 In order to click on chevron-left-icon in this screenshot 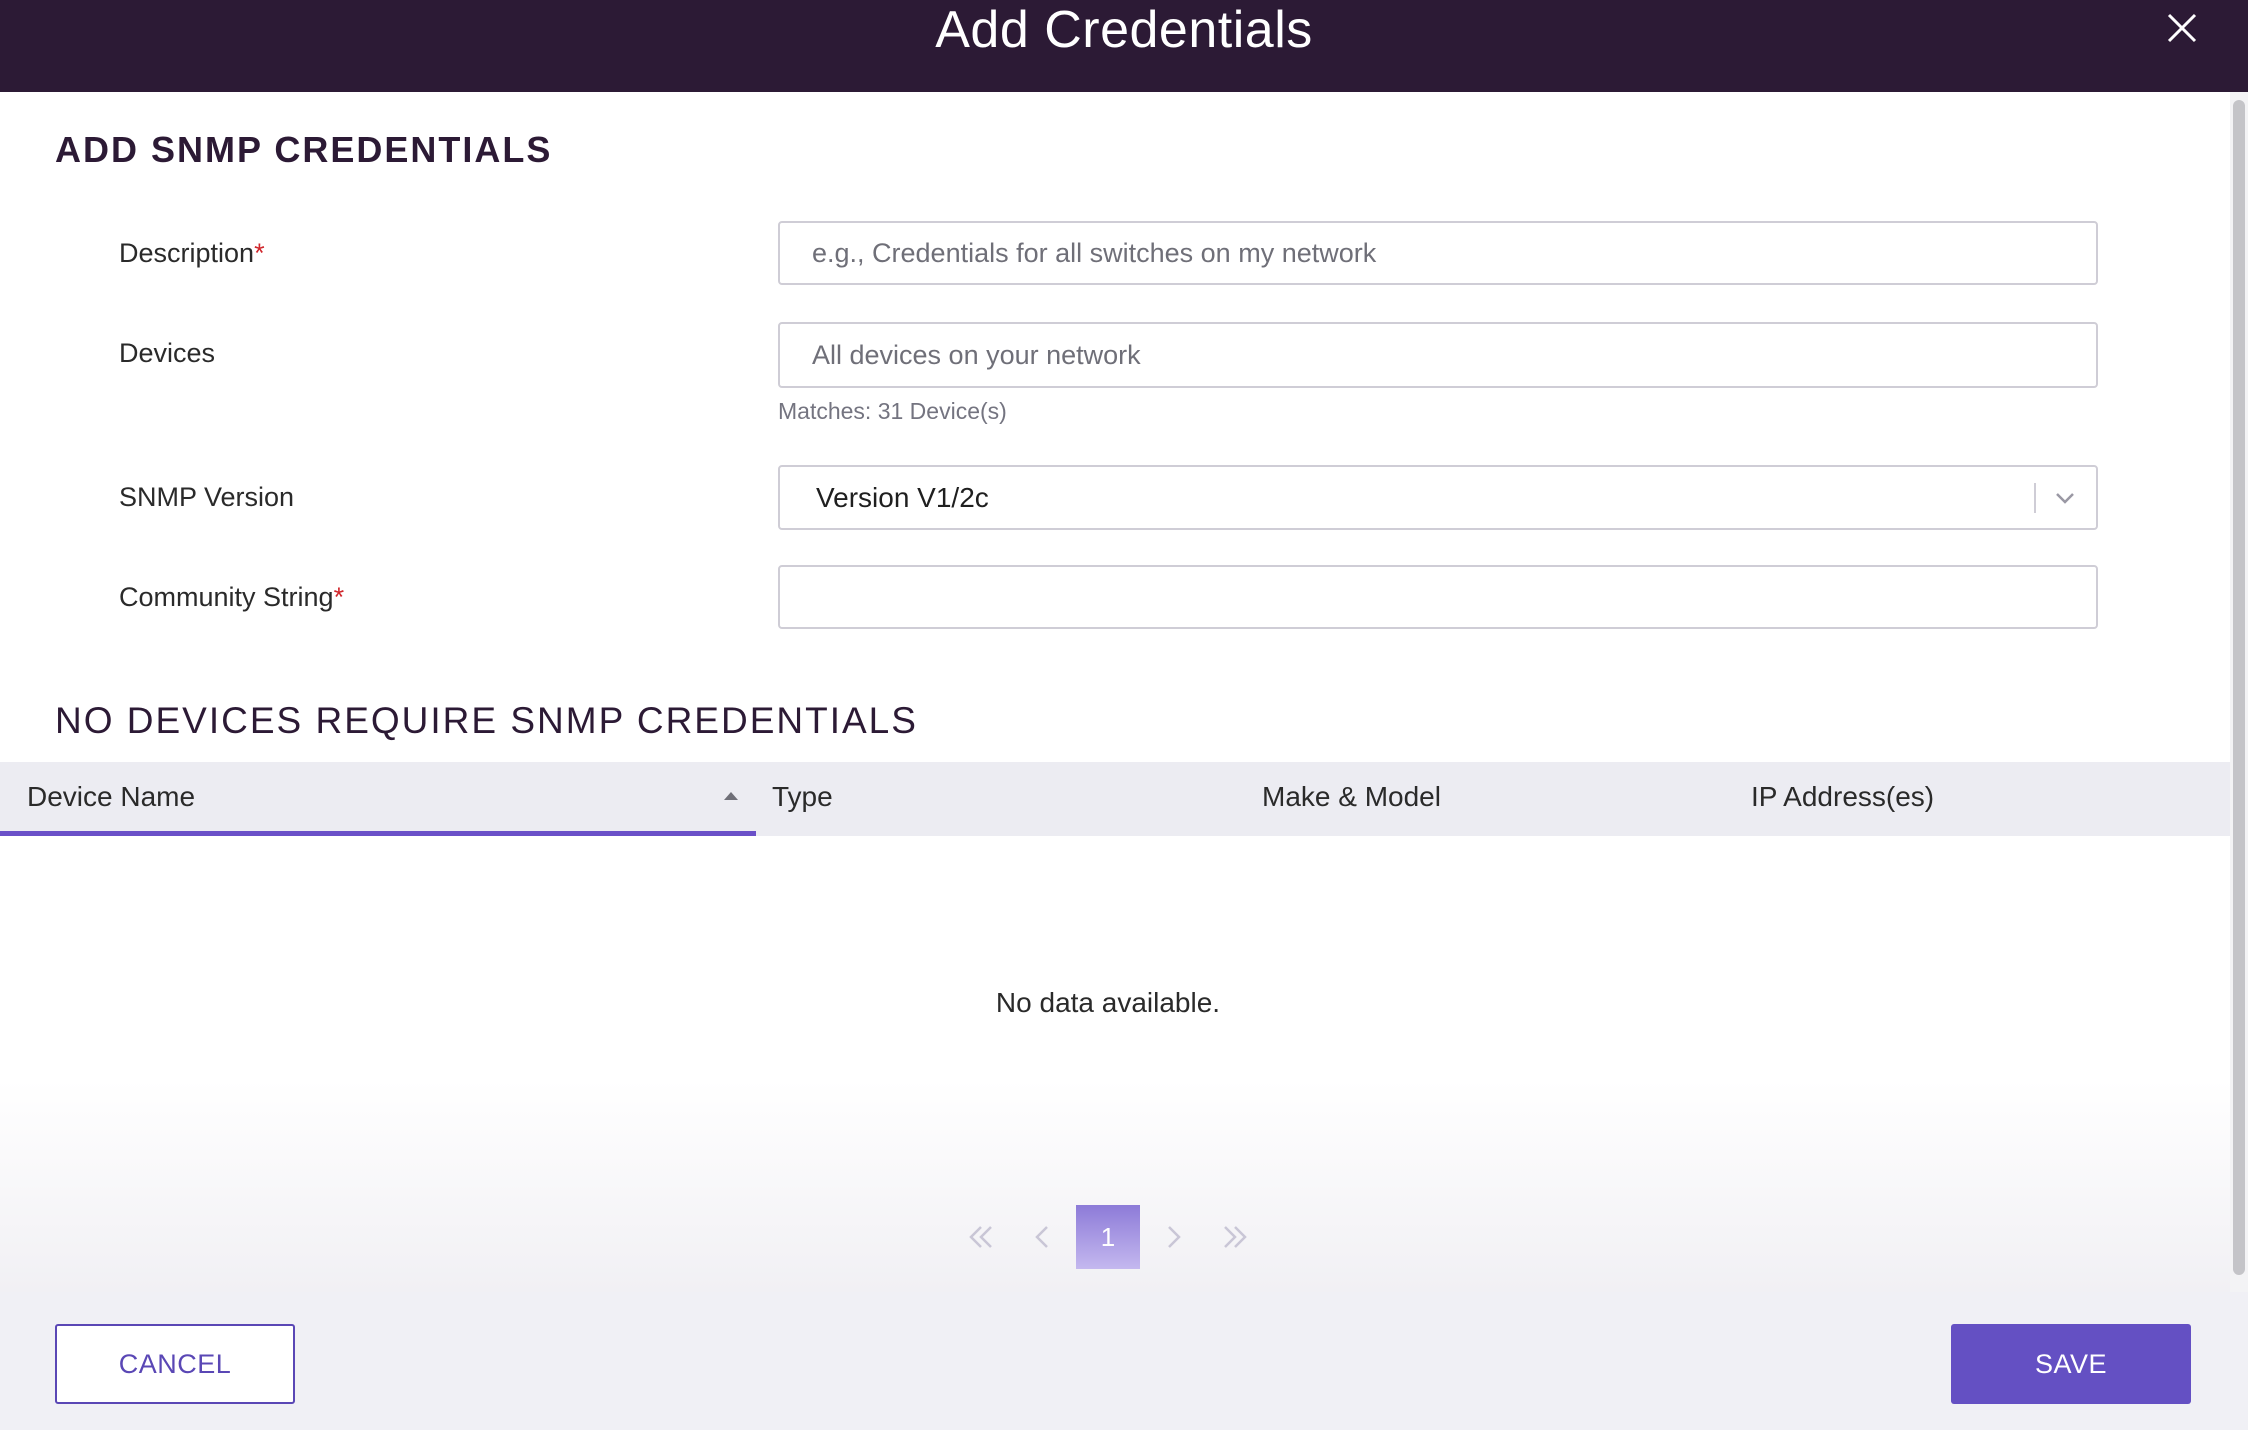, I will do `click(1041, 1237)`.